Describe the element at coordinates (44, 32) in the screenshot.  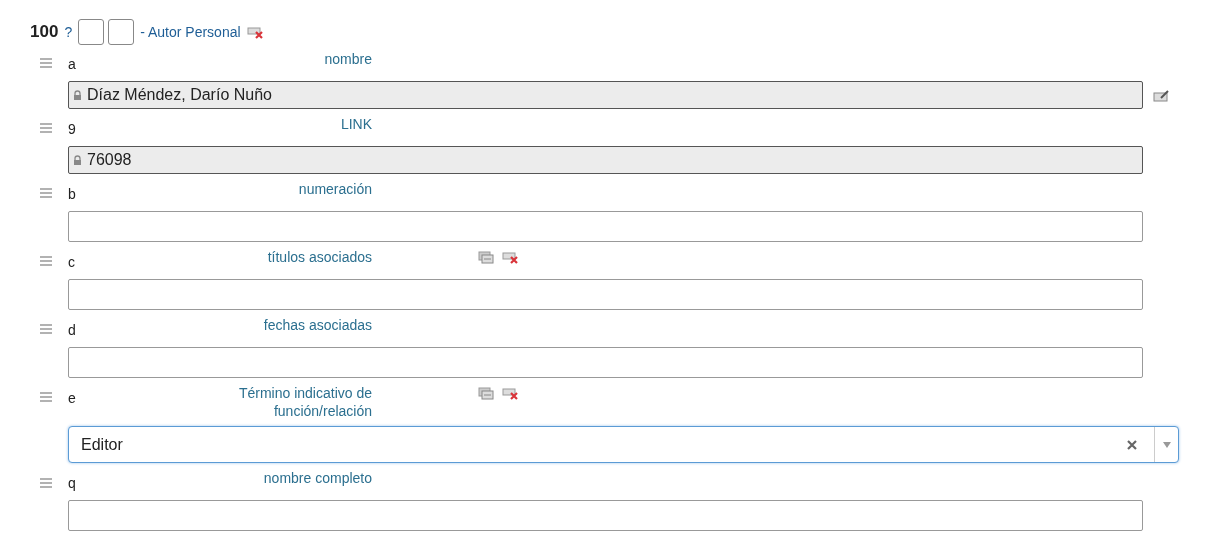
I see `tag-number: 100` at that location.